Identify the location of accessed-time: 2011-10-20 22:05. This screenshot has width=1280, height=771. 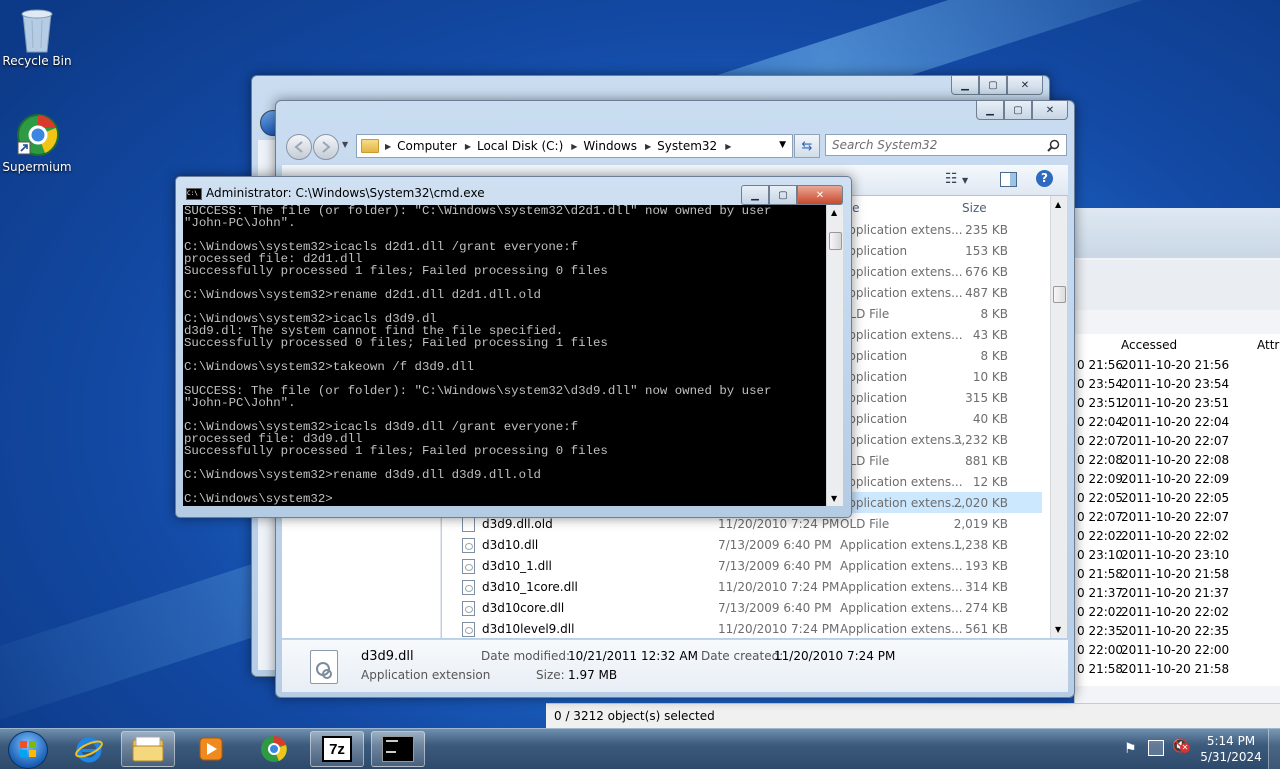
(1175, 498).